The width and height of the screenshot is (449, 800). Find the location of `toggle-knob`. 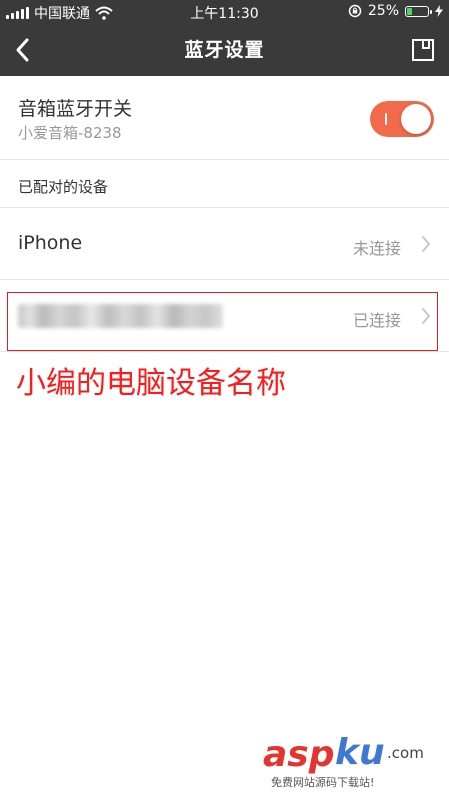

toggle-knob is located at coordinates (416, 119).